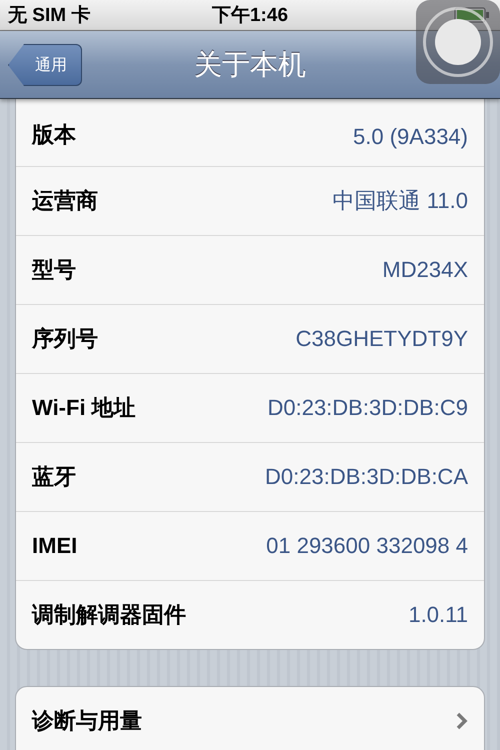  What do you see at coordinates (54, 477) in the screenshot?
I see `row-label: 蓝牙` at bounding box center [54, 477].